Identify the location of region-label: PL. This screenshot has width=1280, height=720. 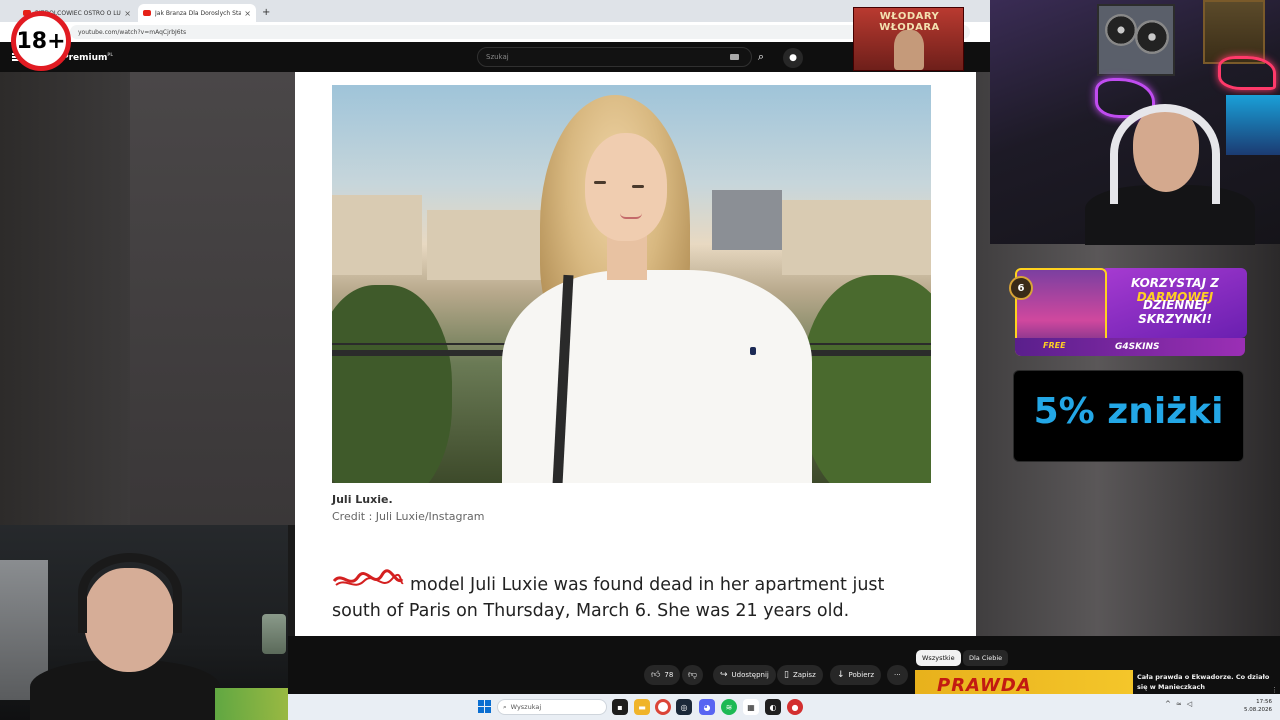
(110, 54).